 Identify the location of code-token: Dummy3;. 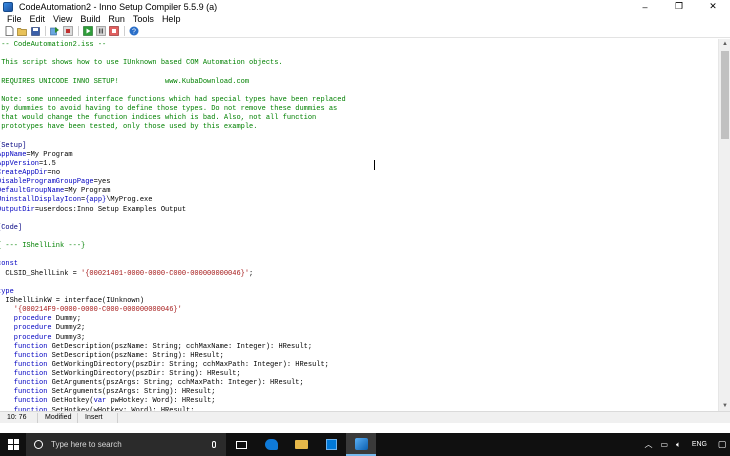
(68, 337).